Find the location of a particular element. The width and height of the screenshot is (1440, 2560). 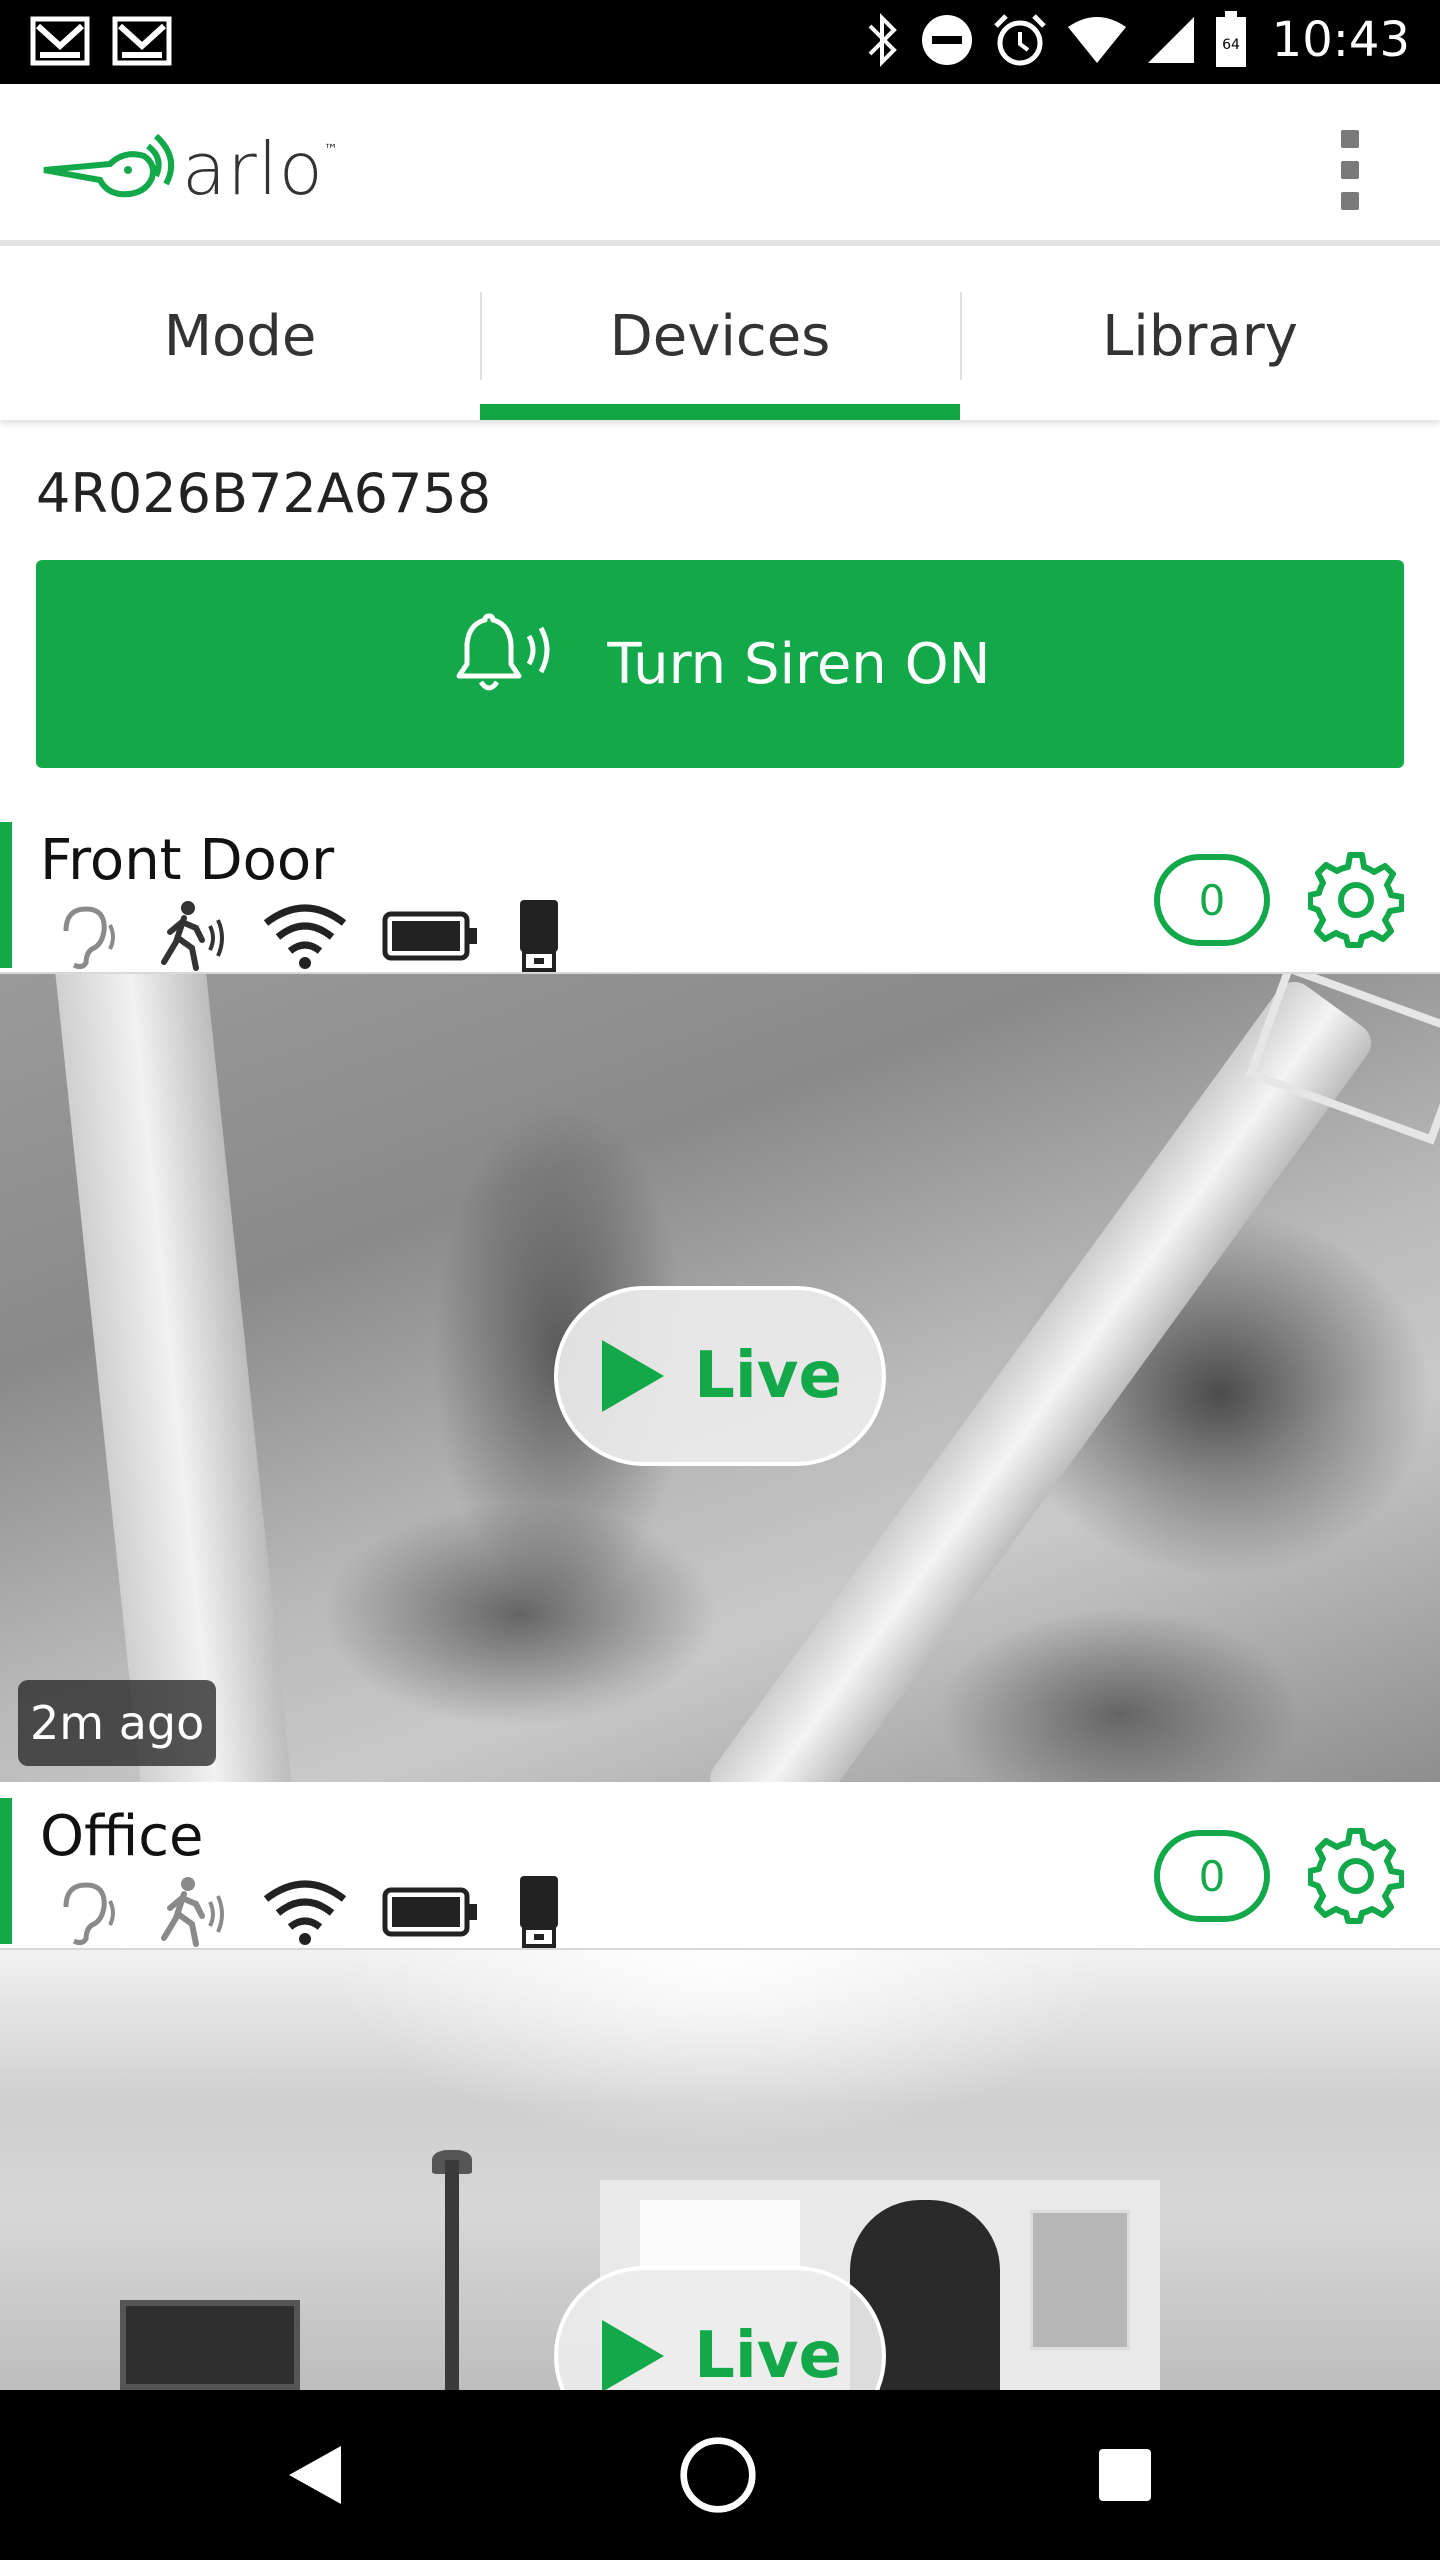

svg-text: 64 is located at coordinates (1231, 45).